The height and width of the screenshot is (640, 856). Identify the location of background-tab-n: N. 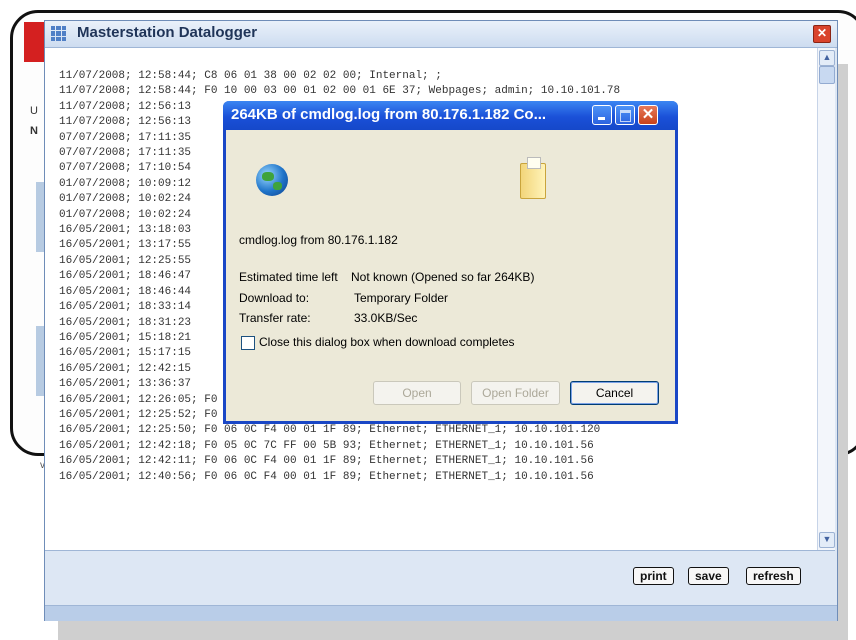
(34, 131).